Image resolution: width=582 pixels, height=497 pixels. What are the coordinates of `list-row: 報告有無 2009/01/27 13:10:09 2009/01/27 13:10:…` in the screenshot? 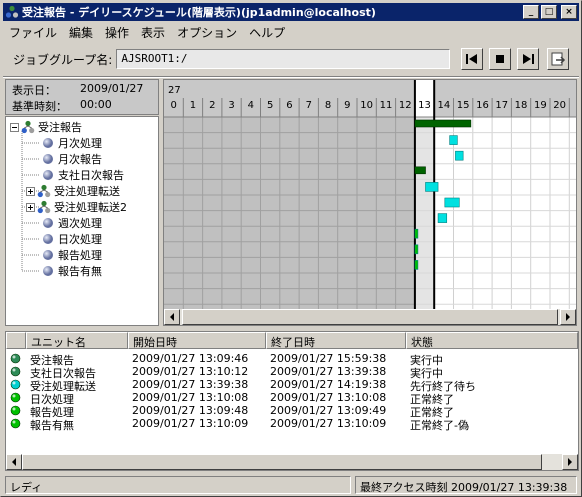 It's located at (292, 424).